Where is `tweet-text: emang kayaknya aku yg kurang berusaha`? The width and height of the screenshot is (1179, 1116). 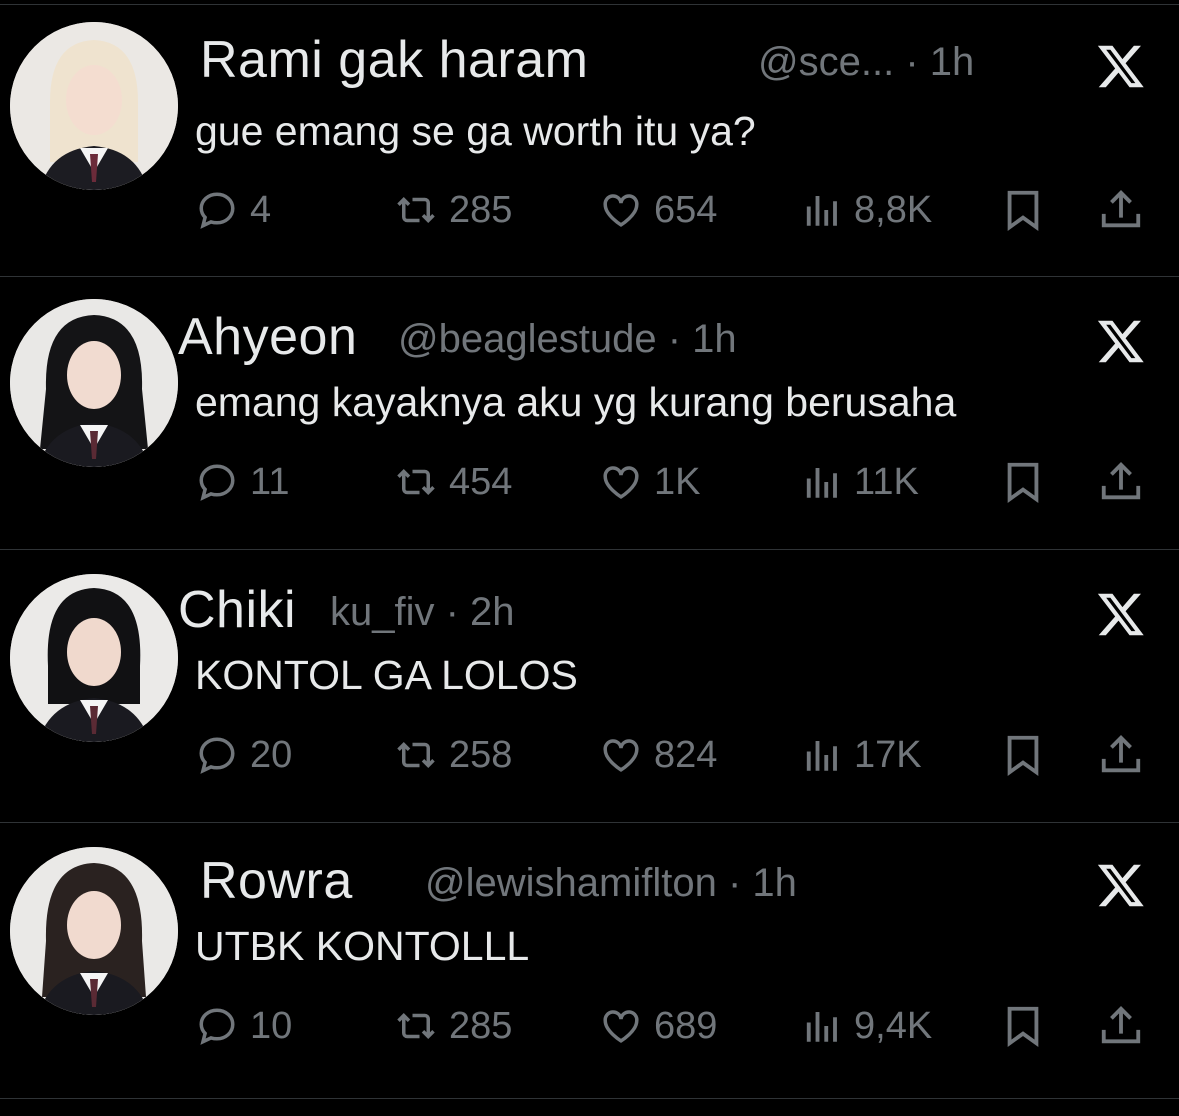
tweet-text: emang kayaknya aku yg kurang berusaha is located at coordinates (576, 402).